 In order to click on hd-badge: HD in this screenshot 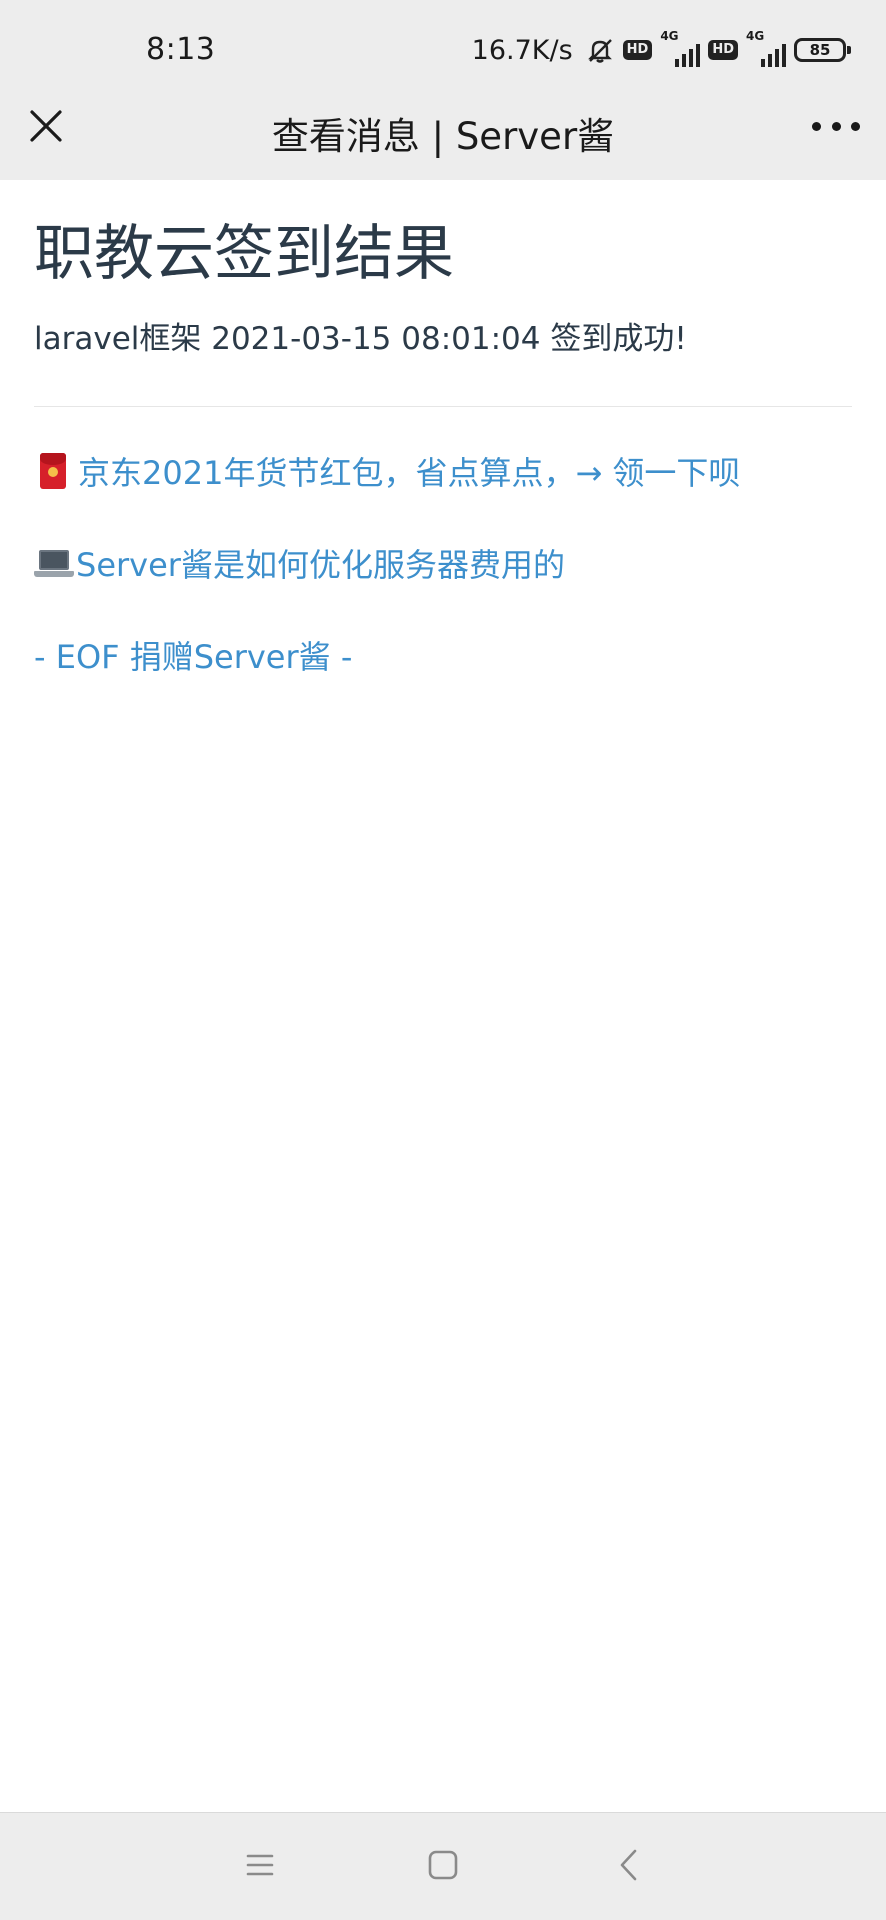, I will do `click(637, 50)`.